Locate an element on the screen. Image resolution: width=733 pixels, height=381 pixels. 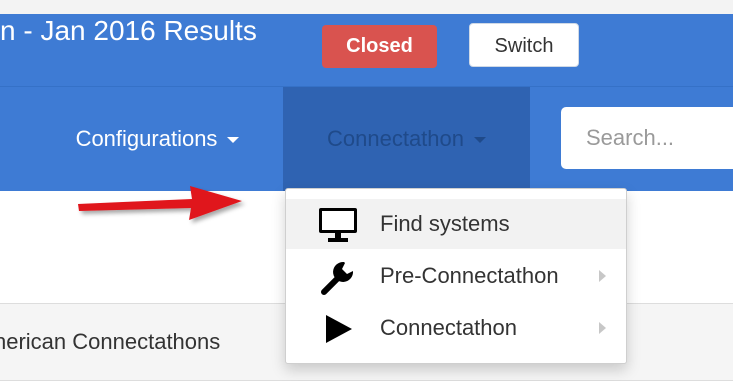
page-title: n - Jan 2016 Results is located at coordinates (128, 30).